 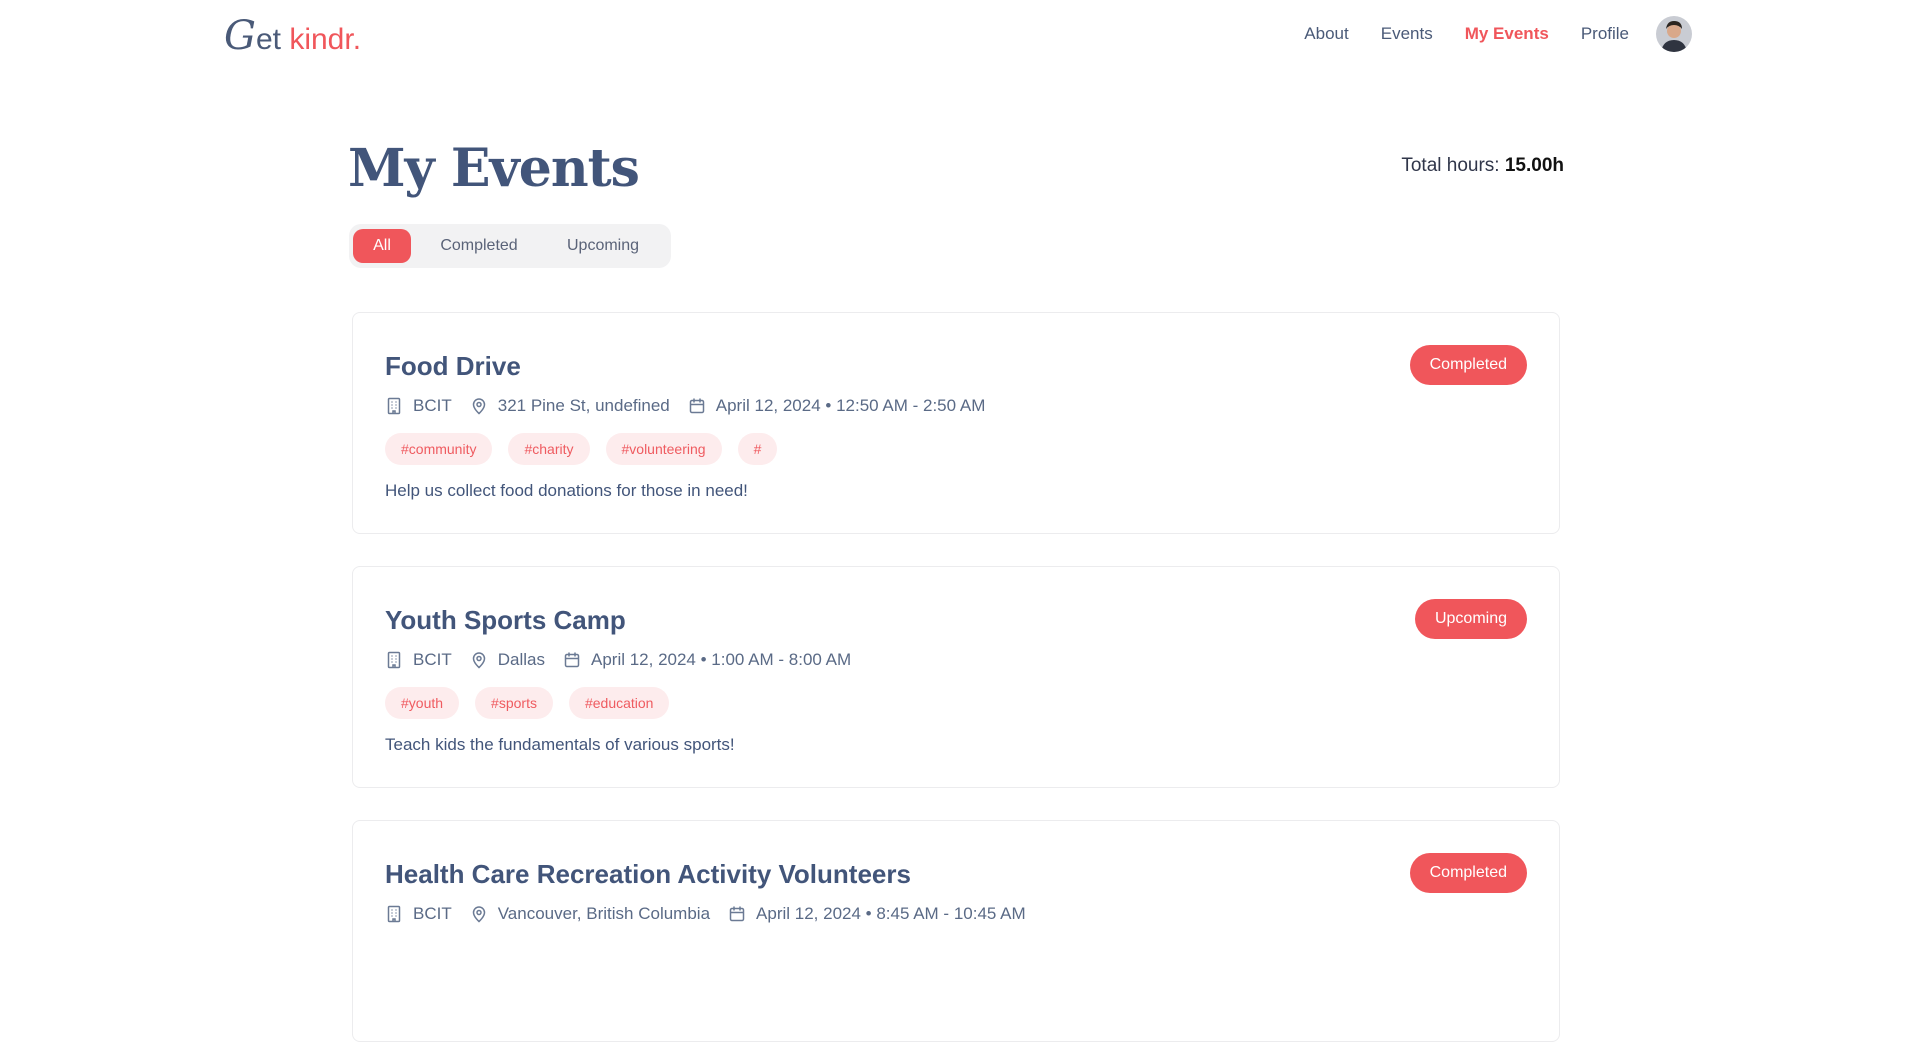 What do you see at coordinates (240, 36) in the screenshot?
I see `logo-letter: G` at bounding box center [240, 36].